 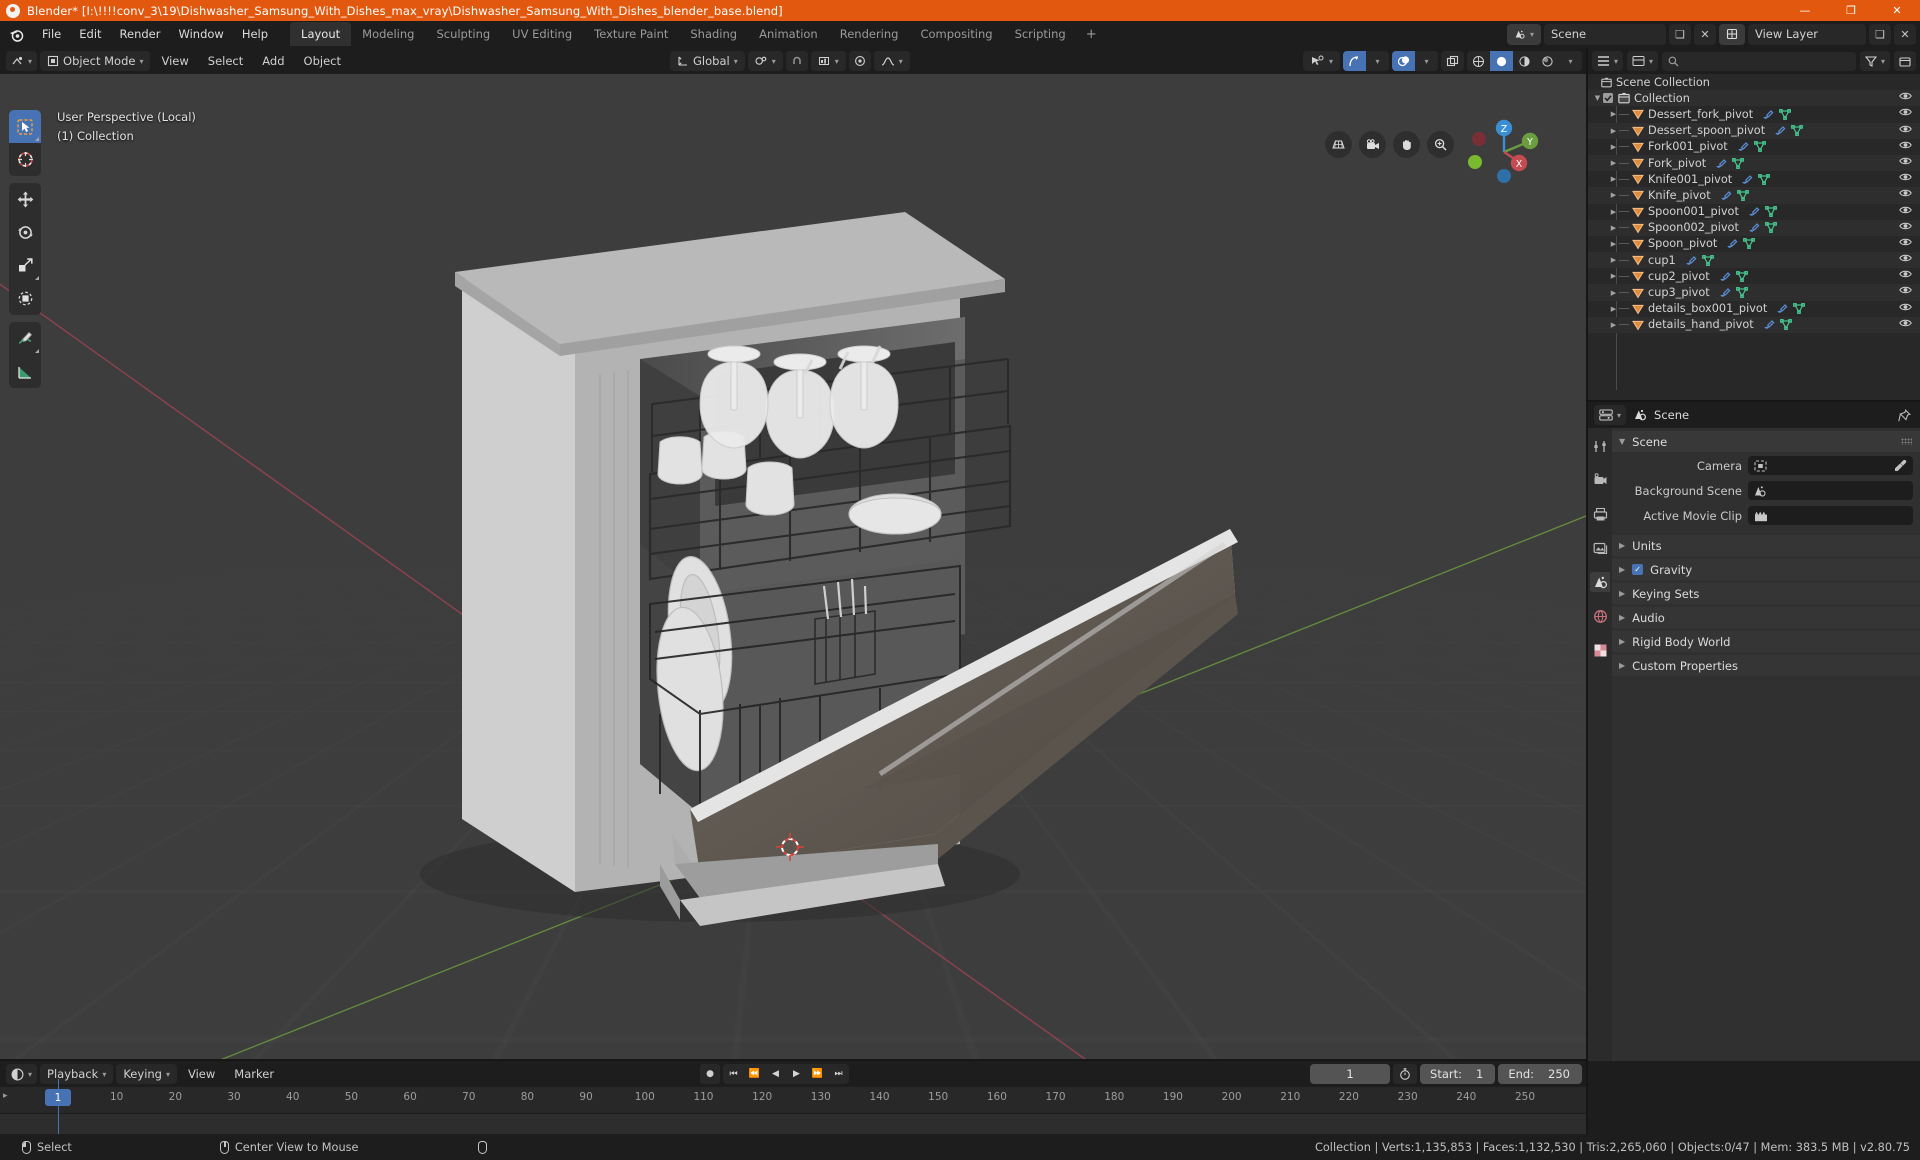 I want to click on tab-animation: Animation, so click(x=788, y=34).